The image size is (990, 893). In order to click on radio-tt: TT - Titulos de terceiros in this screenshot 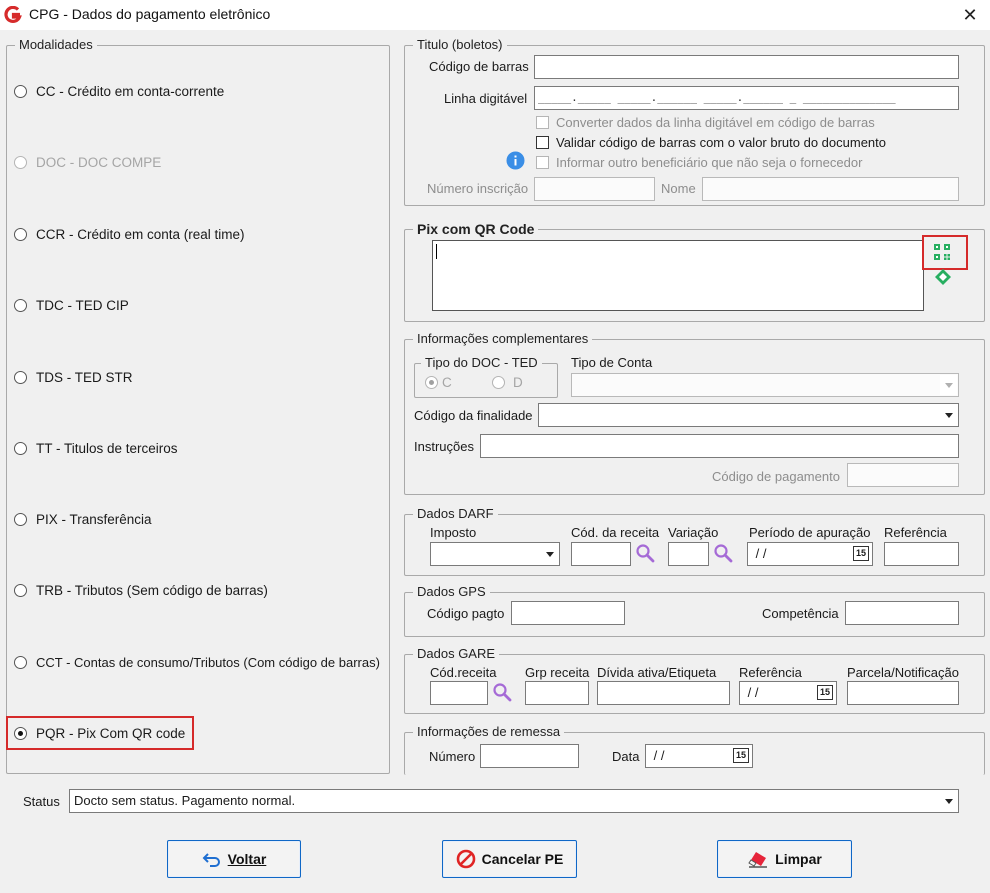, I will do `click(96, 448)`.